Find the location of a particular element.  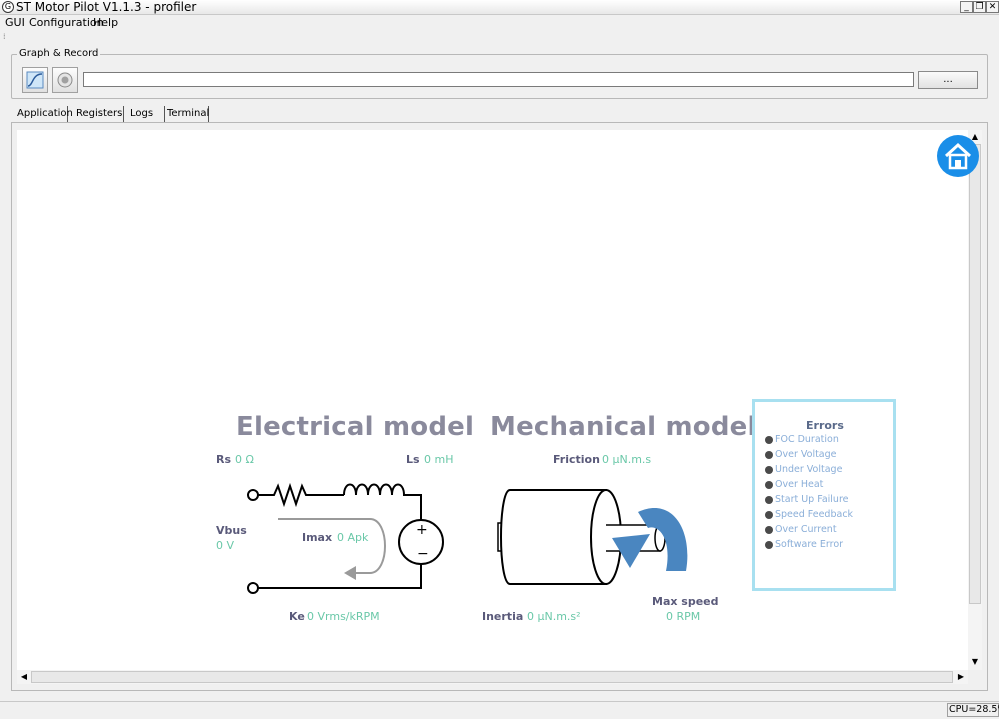

vertical-scroll-thumb is located at coordinates (975, 374).